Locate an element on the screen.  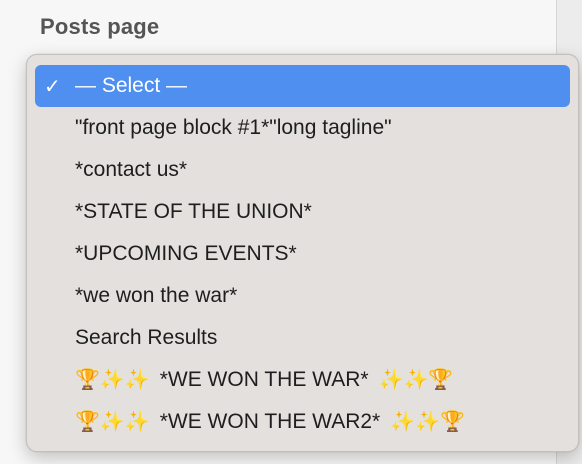
option-label: *we won the war* is located at coordinates (156, 295).